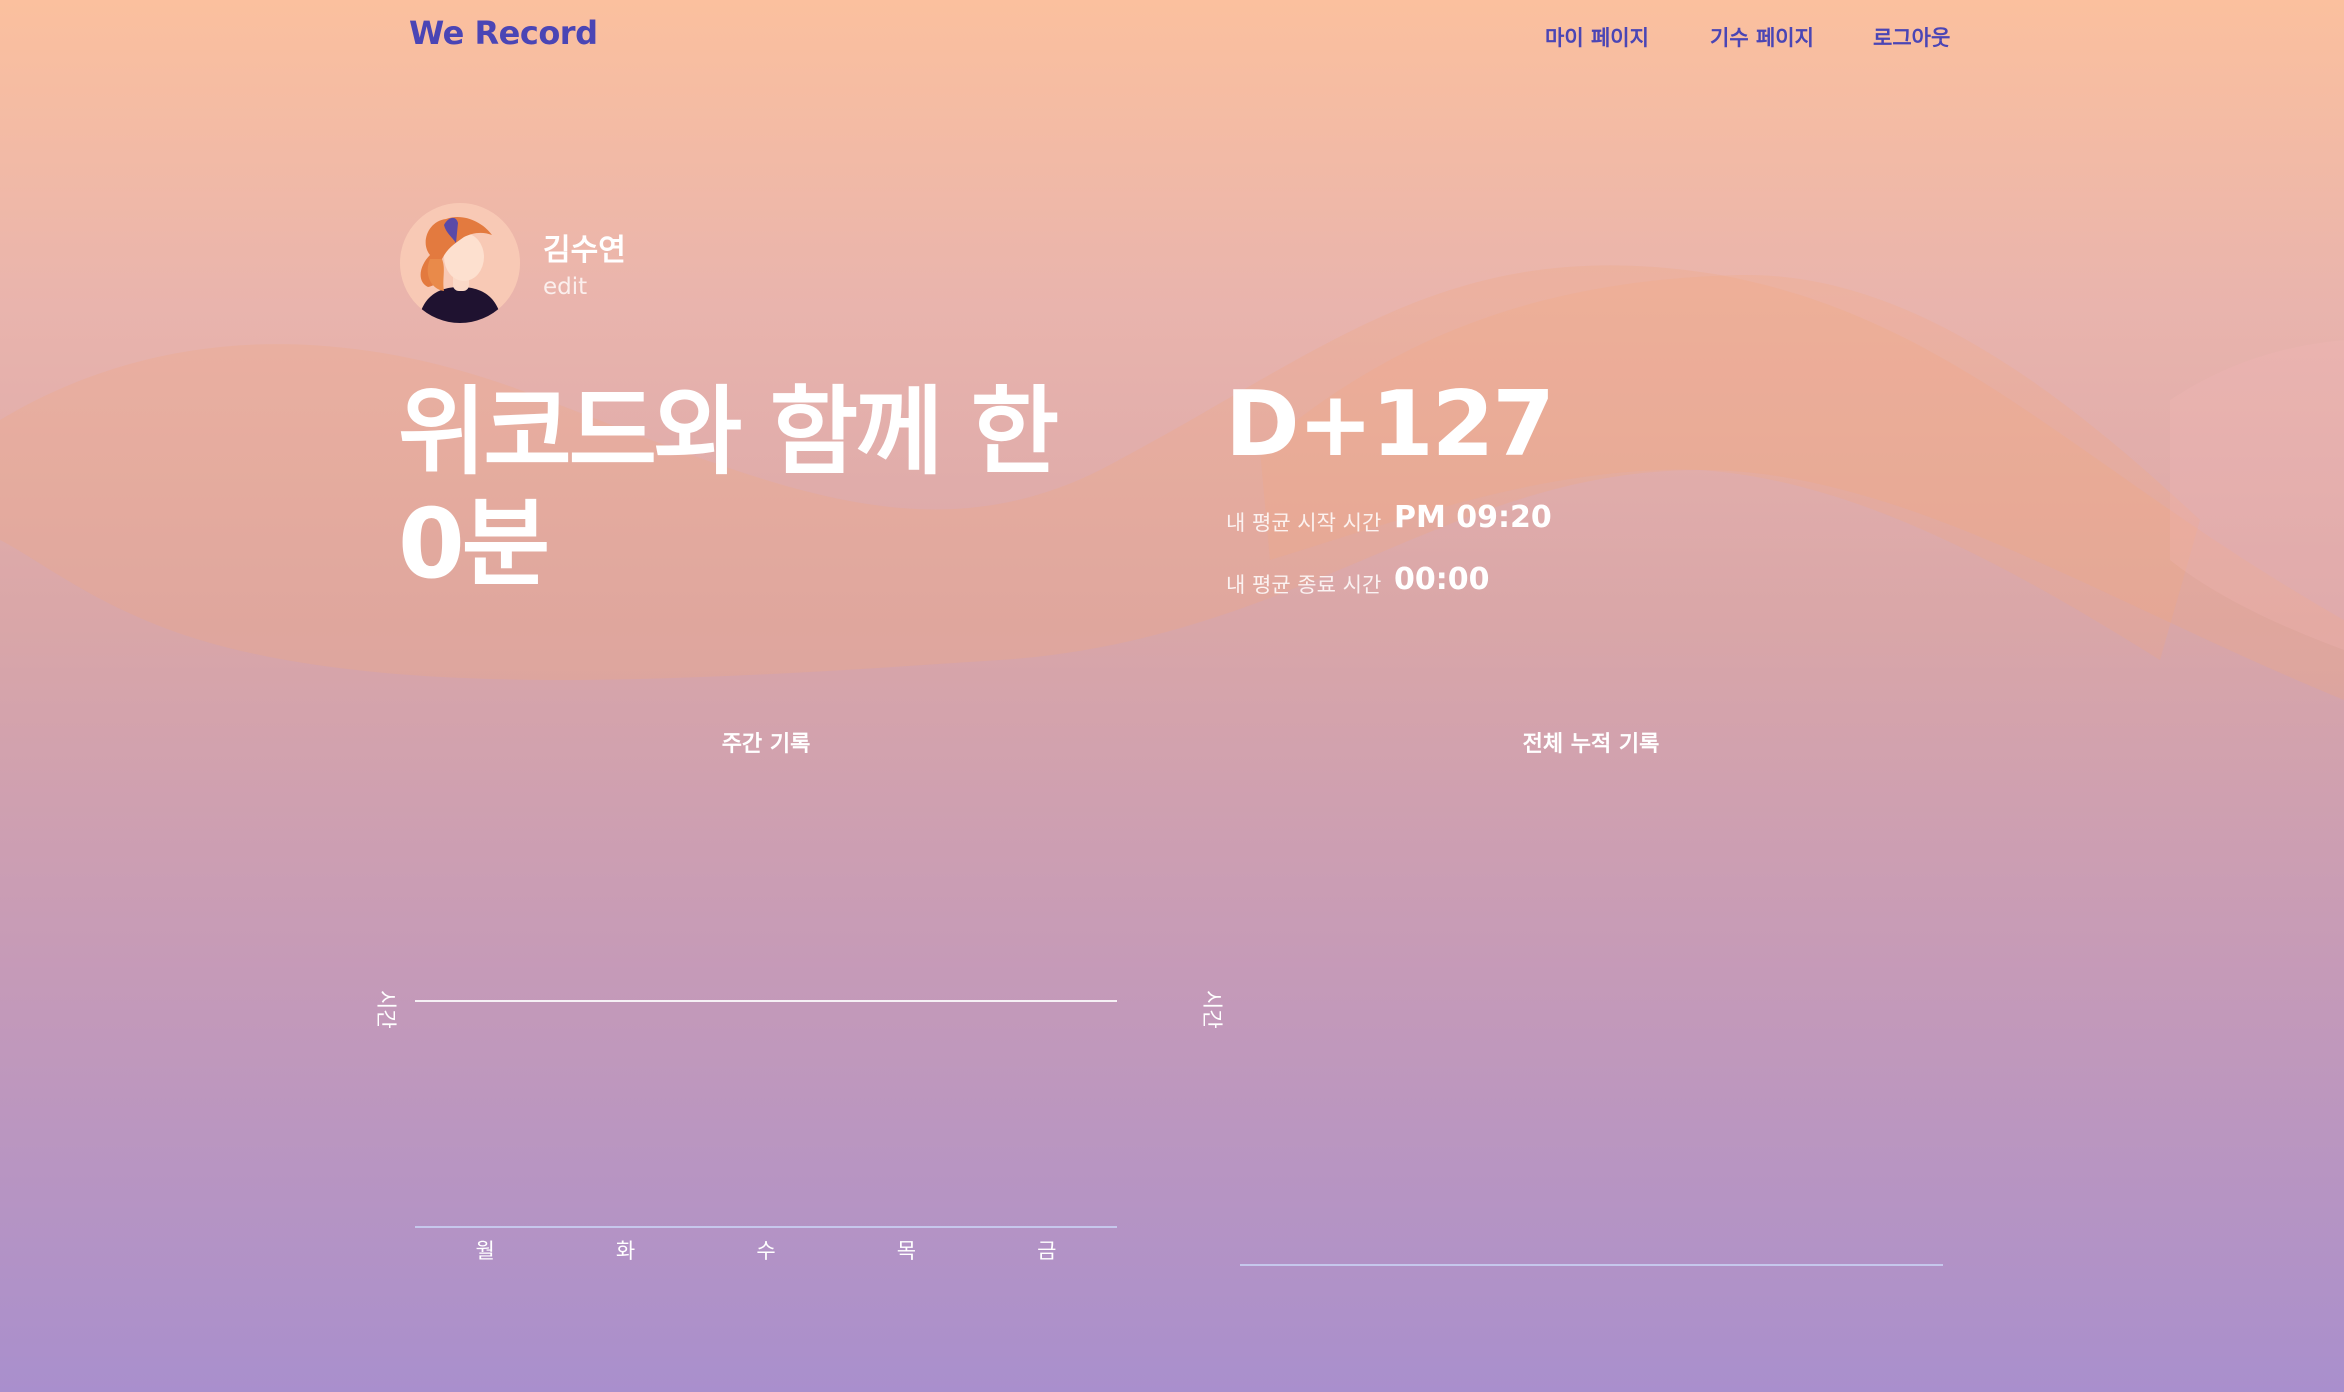  I want to click on weekly-chart-tick-label: 금, so click(1047, 1251).